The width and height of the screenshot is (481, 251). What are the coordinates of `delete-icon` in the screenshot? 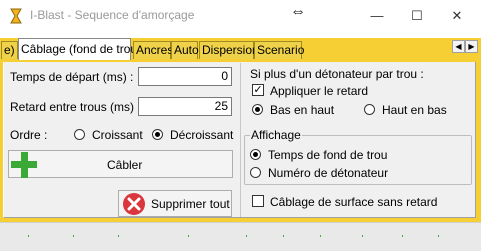 It's located at (134, 205).